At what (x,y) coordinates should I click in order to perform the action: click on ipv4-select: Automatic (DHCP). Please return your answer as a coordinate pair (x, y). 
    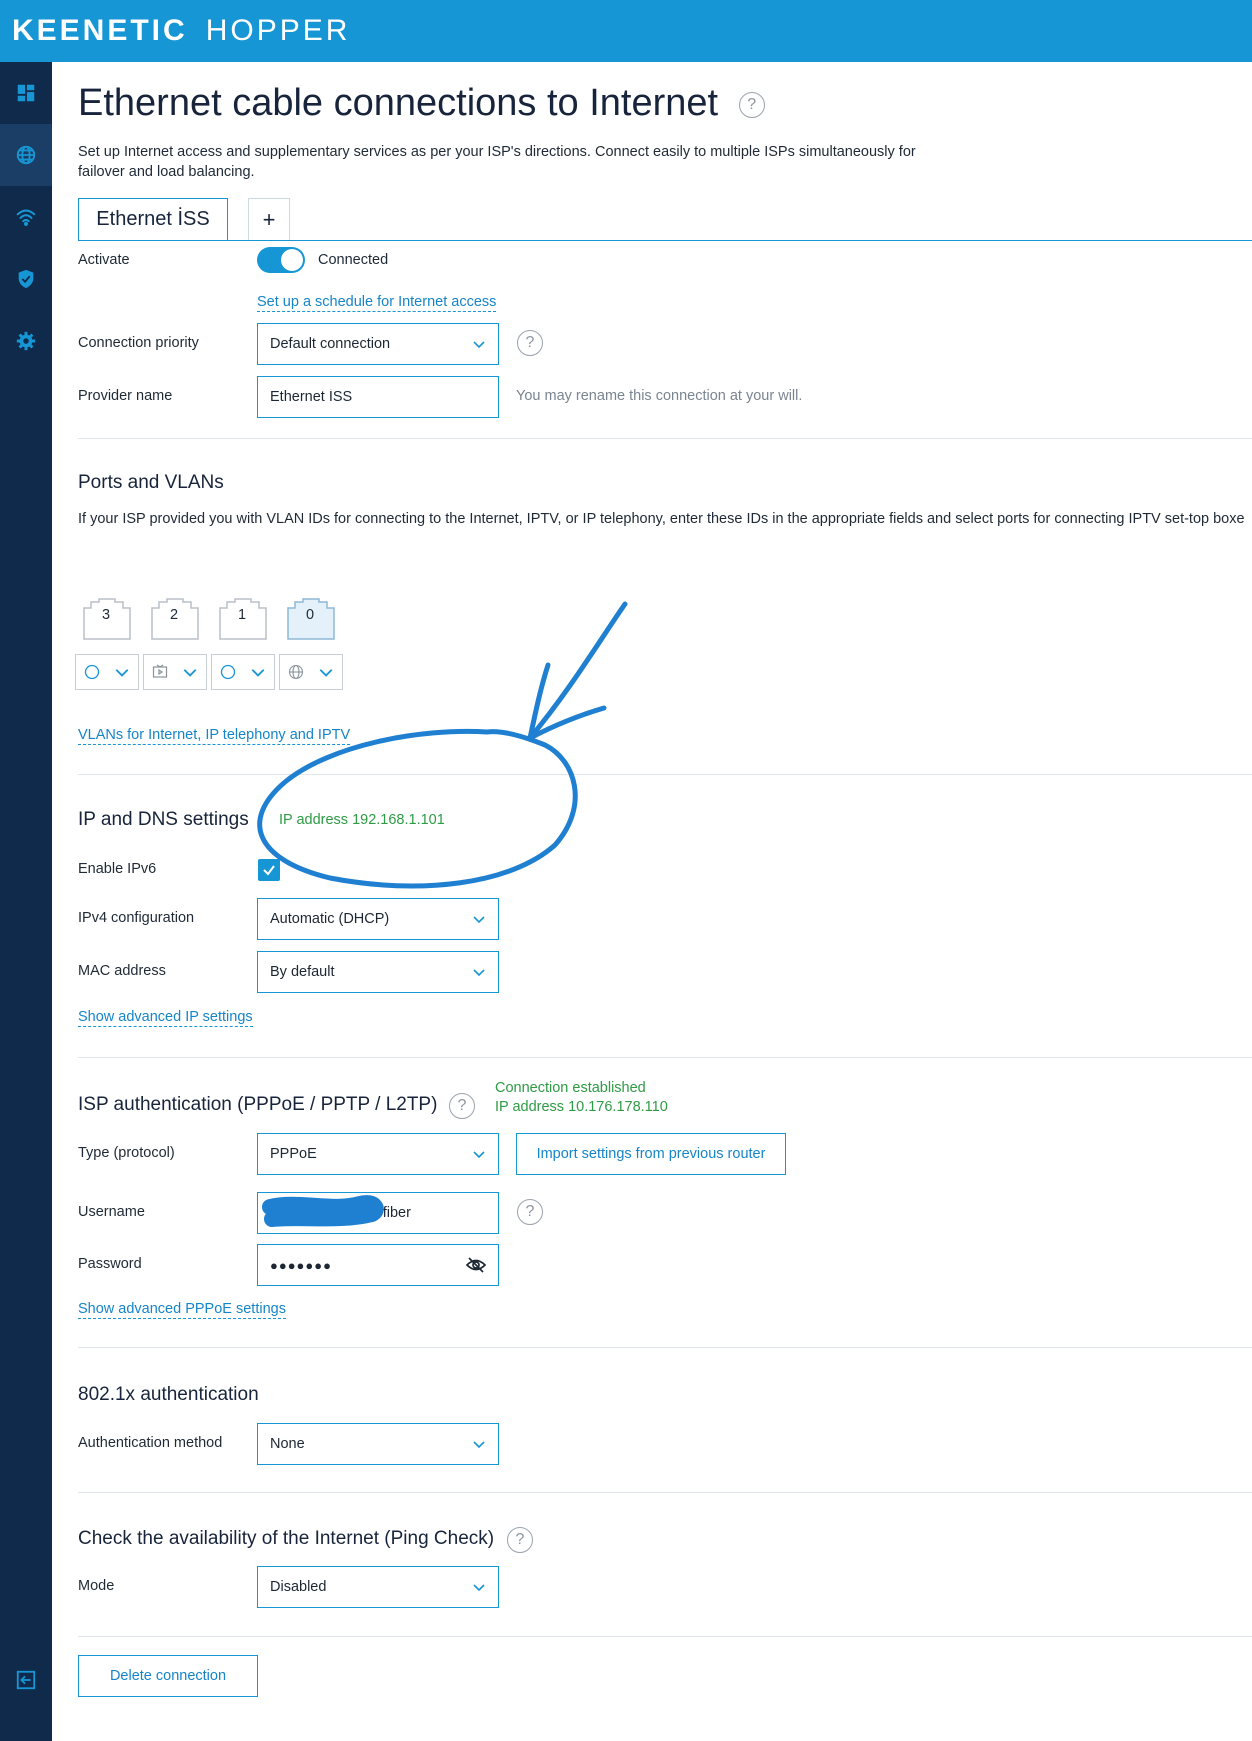
    Looking at the image, I should click on (378, 919).